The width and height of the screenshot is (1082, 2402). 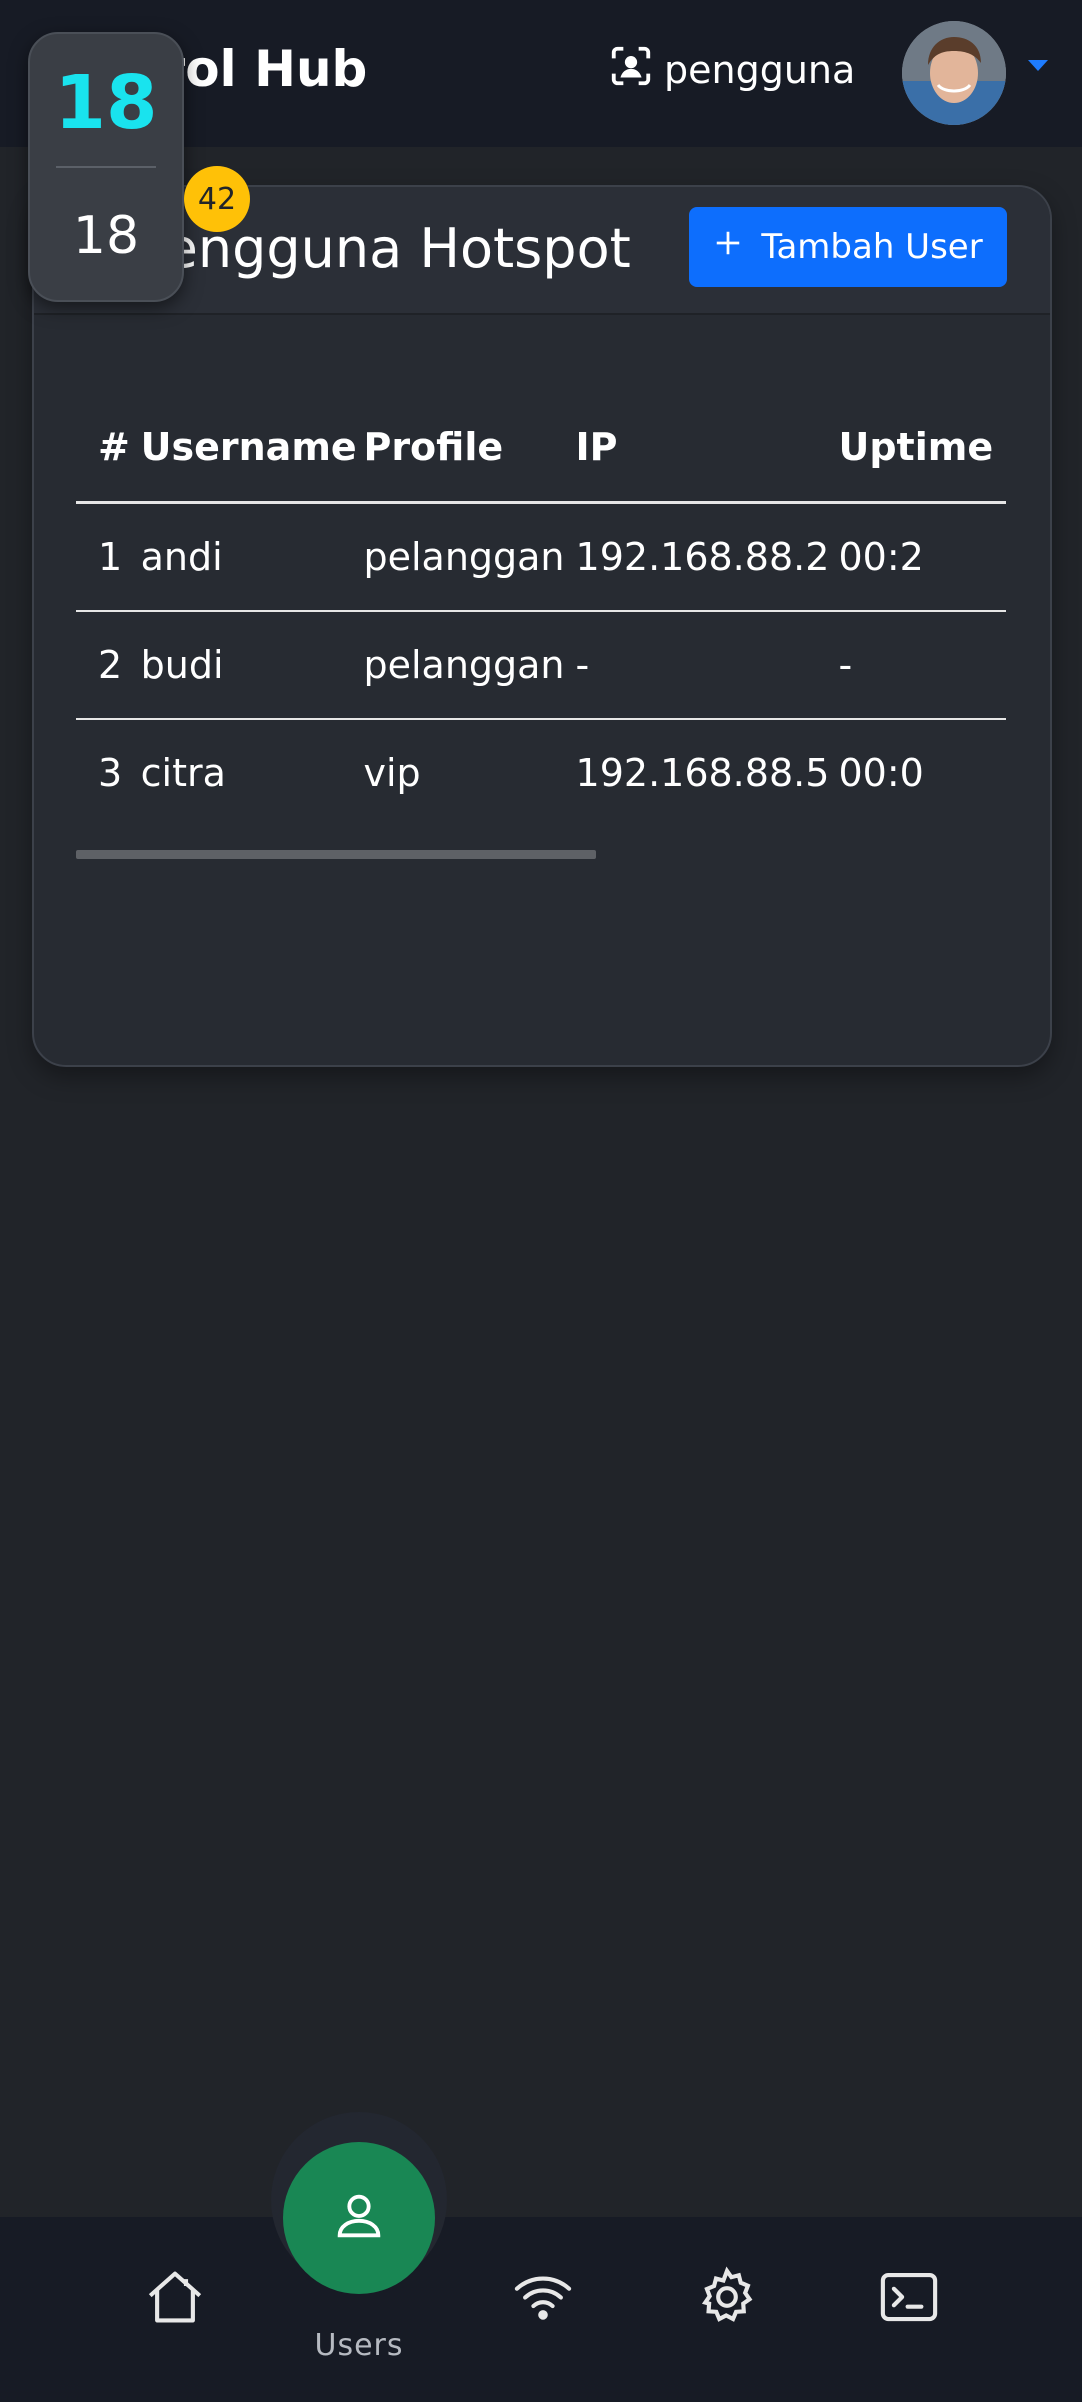 I want to click on nav-item-home, so click(x=175, y=2299).